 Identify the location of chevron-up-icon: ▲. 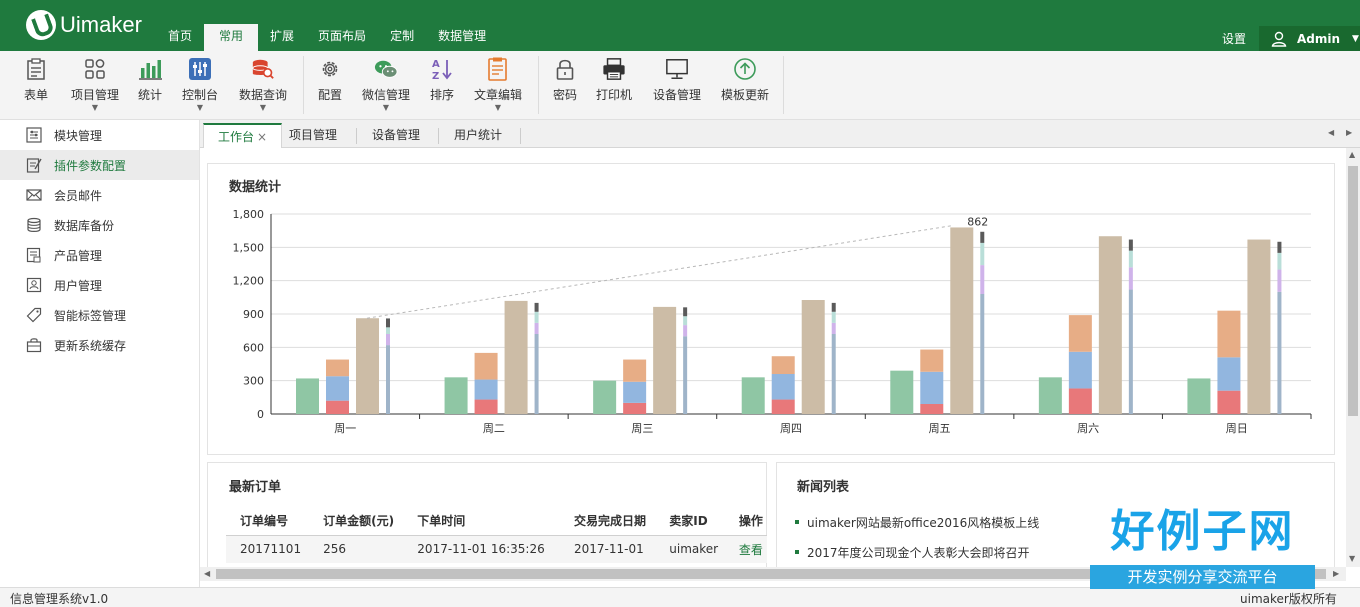
(1352, 154).